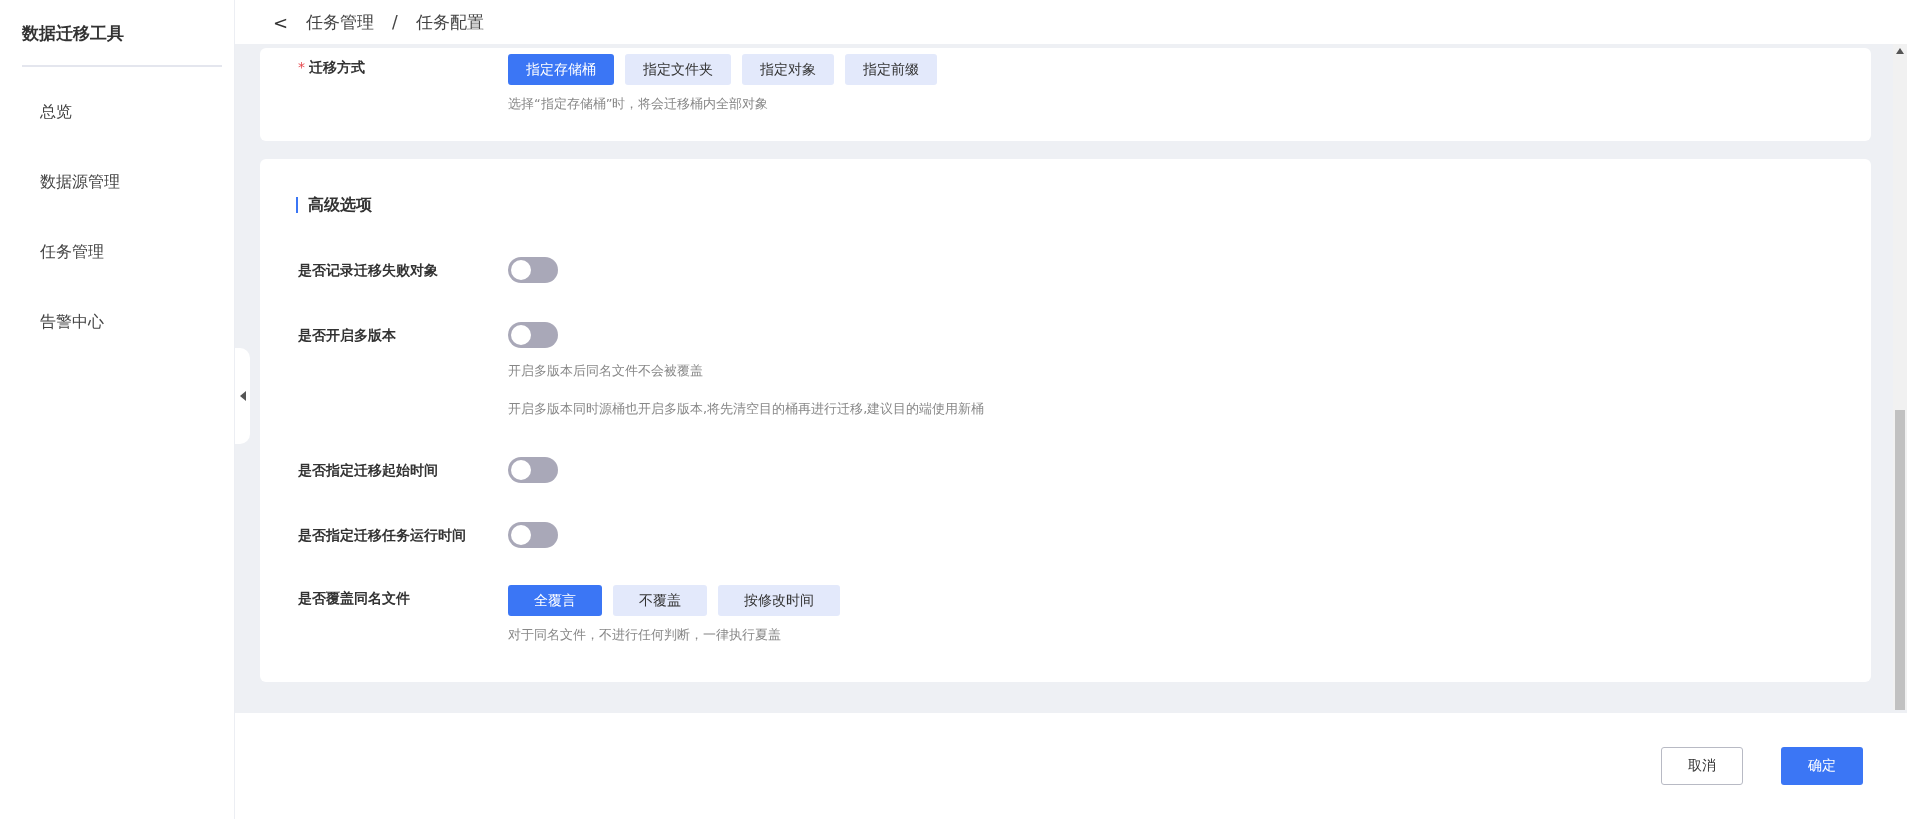  I want to click on option-button: 指定对象, so click(788, 69).